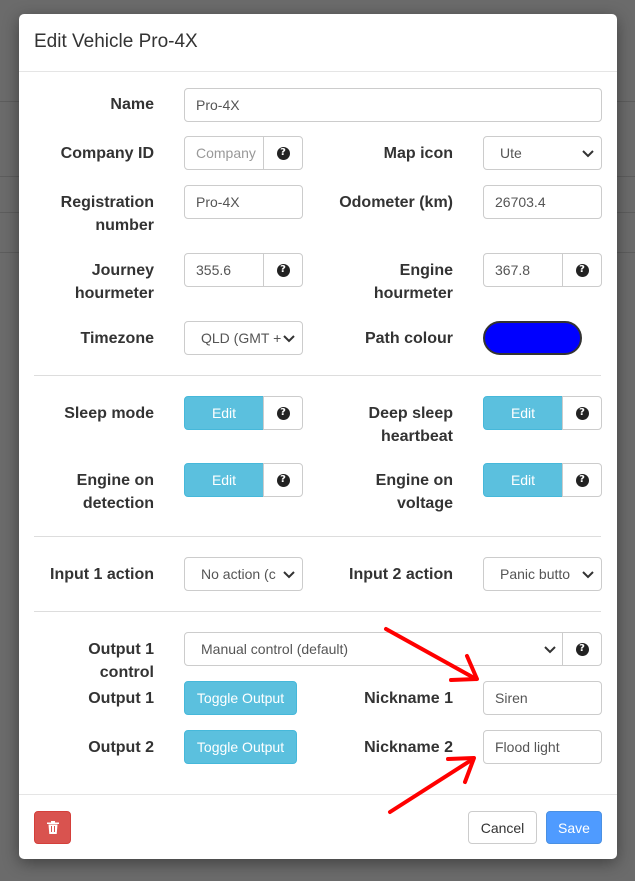  Describe the element at coordinates (121, 698) in the screenshot. I see `output1-label: Output 1` at that location.